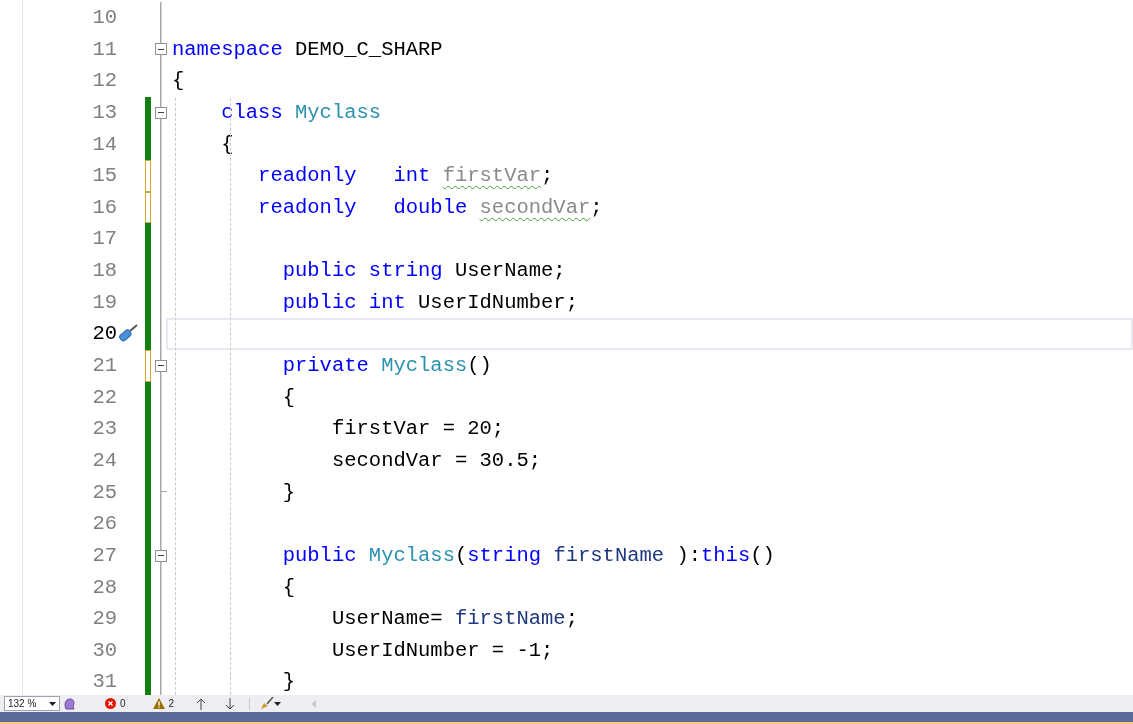 This screenshot has height=724, width=1133. What do you see at coordinates (104, 112) in the screenshot?
I see `line-number: 13` at bounding box center [104, 112].